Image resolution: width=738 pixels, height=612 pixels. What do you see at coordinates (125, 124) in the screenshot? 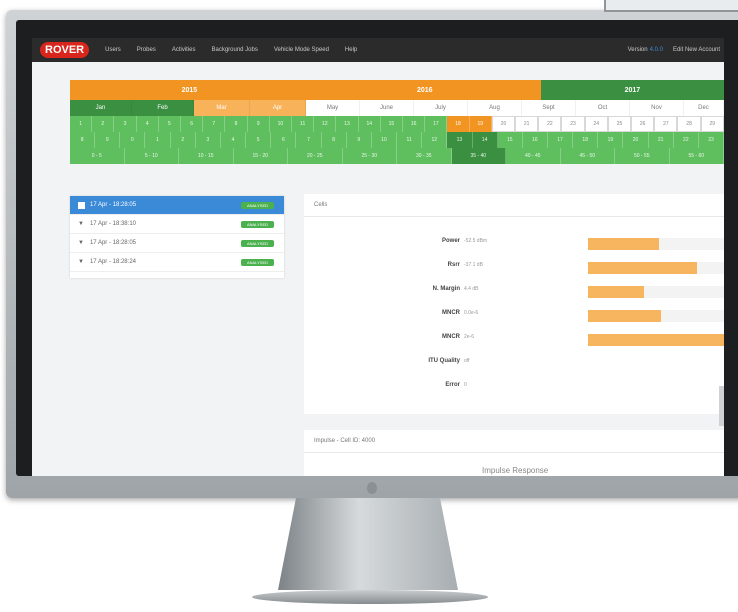
I see `day-cell: 3` at bounding box center [125, 124].